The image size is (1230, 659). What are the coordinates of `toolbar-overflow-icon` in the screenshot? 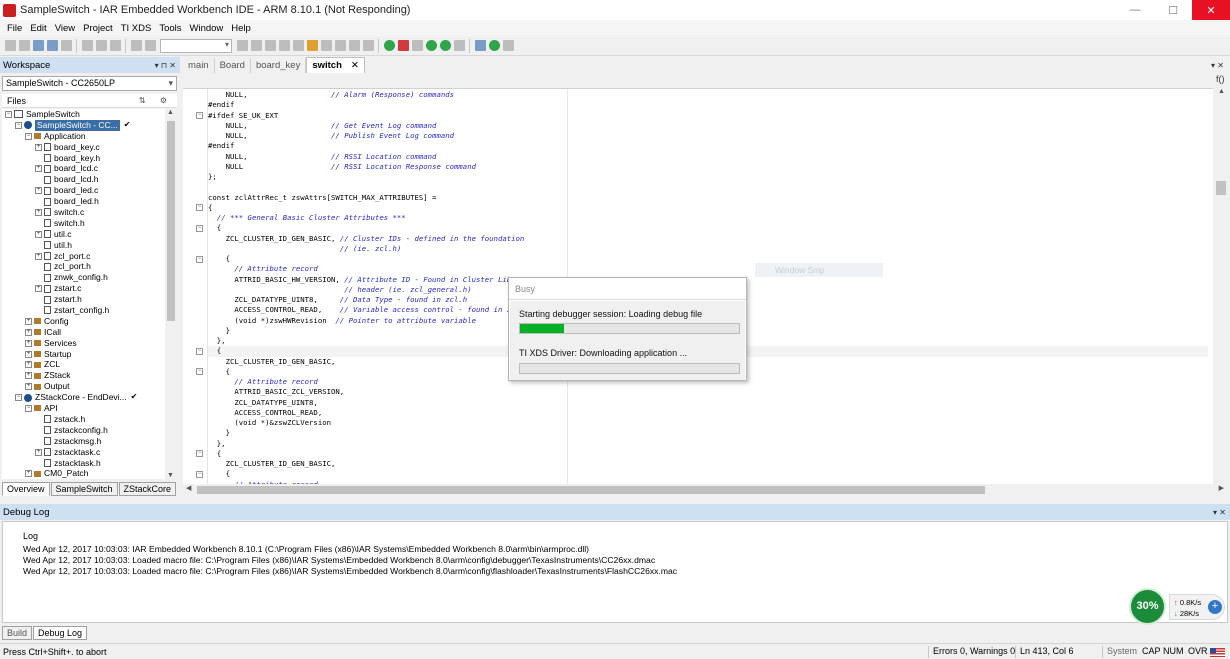 It's located at (508, 45).